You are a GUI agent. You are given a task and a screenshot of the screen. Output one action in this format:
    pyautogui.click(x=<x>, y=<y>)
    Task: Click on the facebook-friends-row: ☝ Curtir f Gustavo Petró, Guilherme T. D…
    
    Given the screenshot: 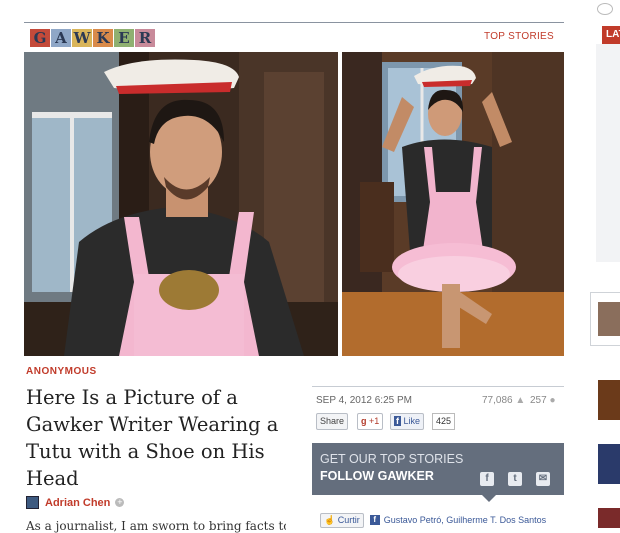 What is the action you would take?
    pyautogui.click(x=442, y=520)
    